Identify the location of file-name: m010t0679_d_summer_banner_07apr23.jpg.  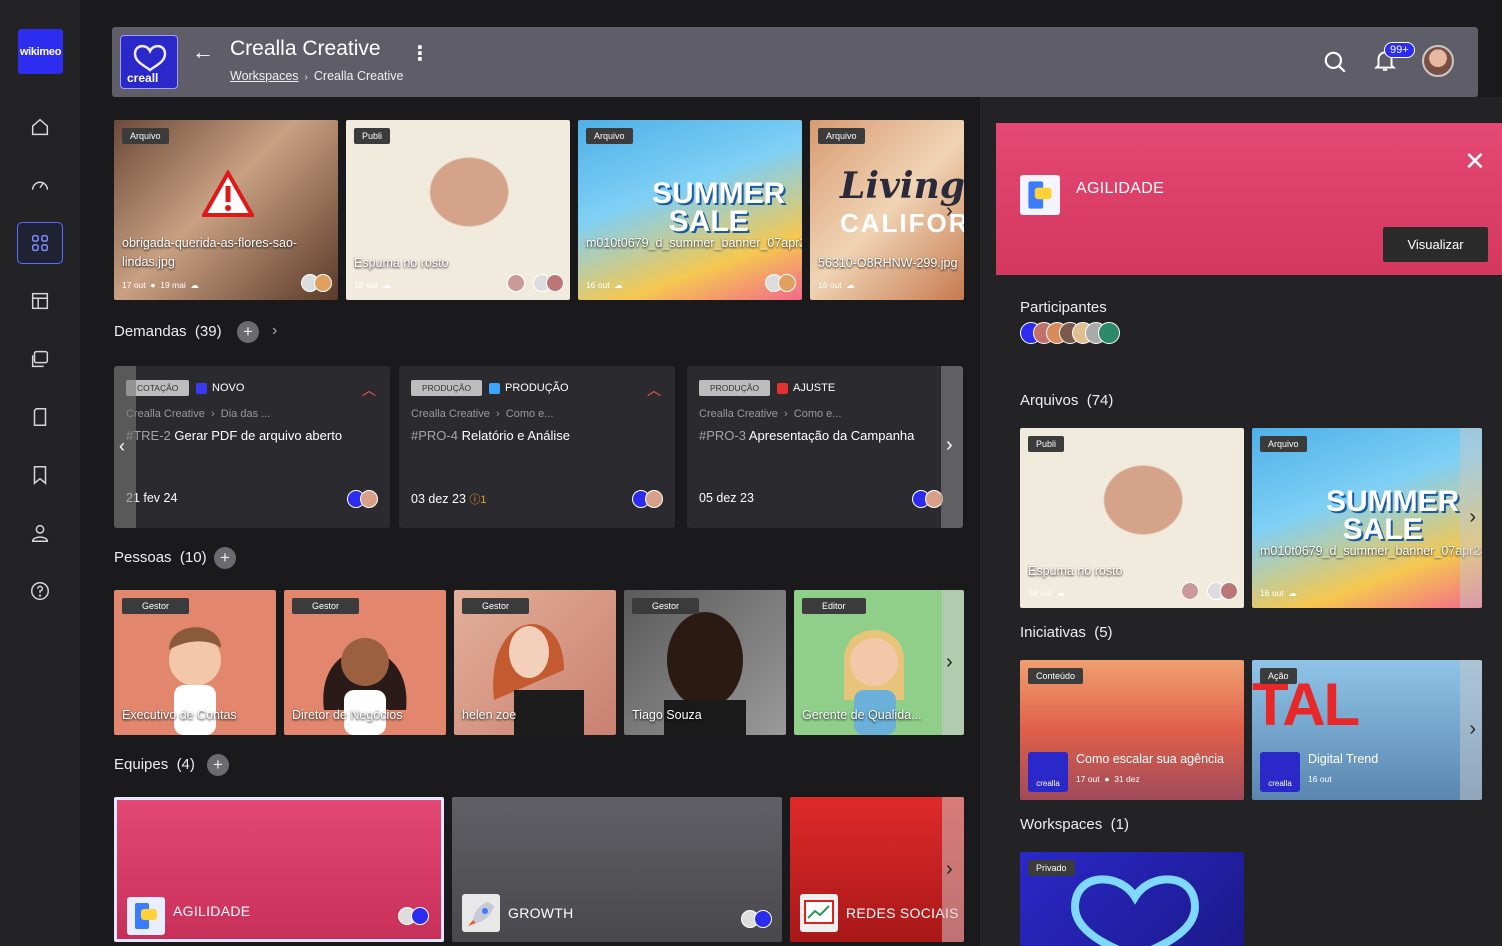
(1371, 551).